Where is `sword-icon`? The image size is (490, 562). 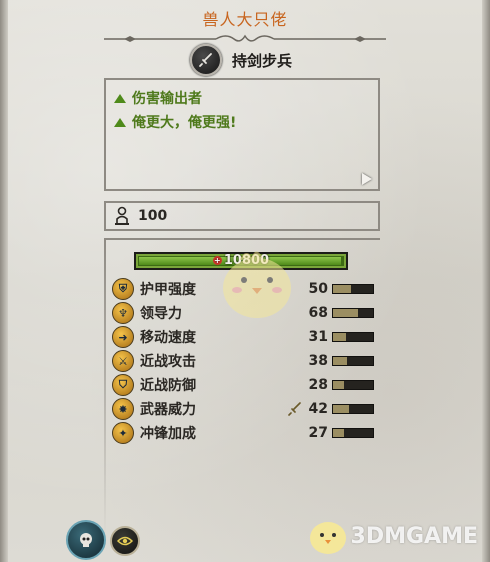
sword-icon is located at coordinates (206, 60).